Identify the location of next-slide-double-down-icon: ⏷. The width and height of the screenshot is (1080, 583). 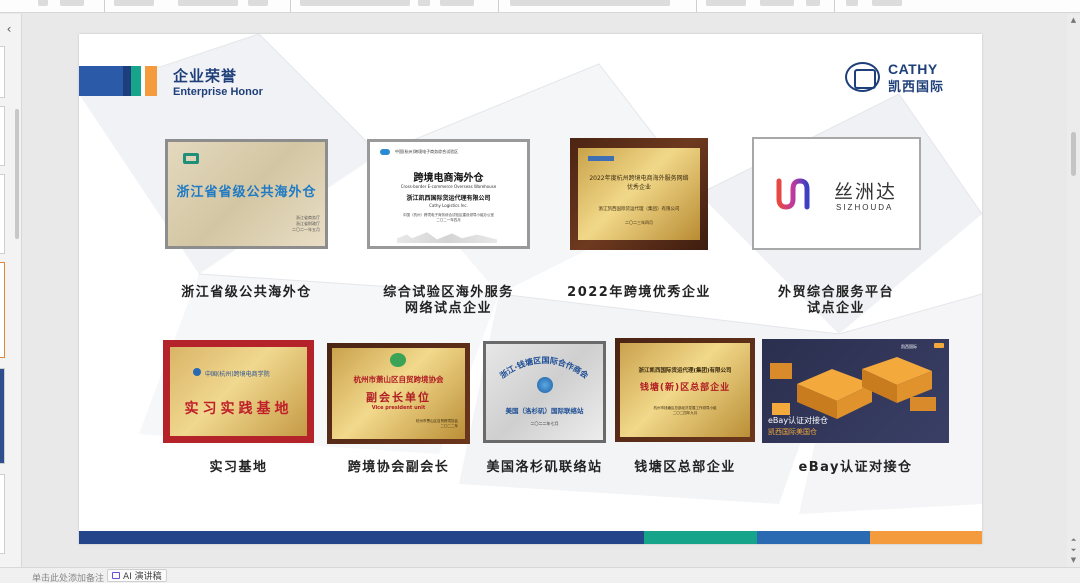
(1073, 550).